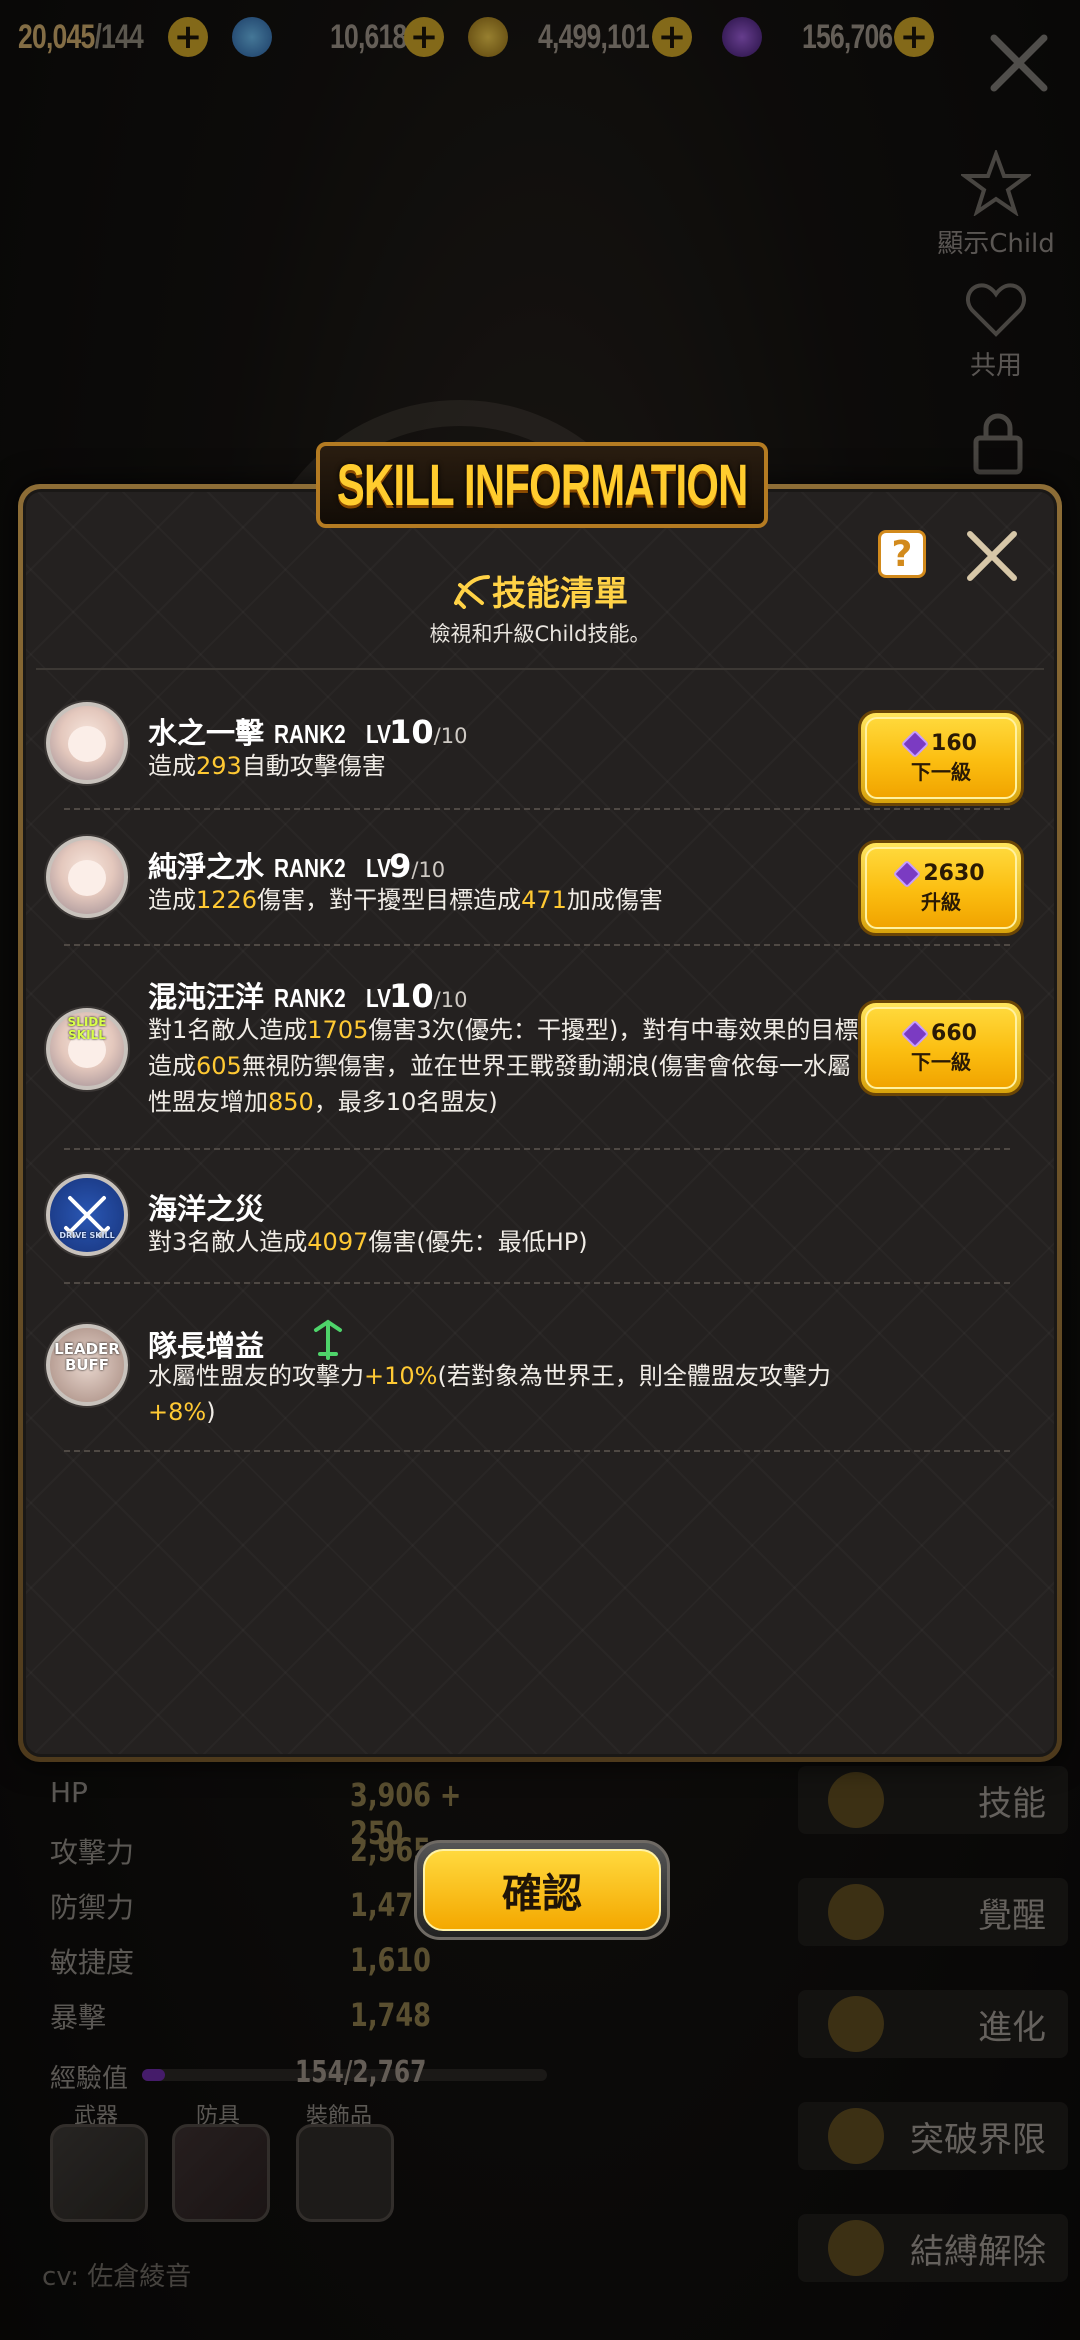  I want to click on skill-value-highlight: 1226, so click(227, 900).